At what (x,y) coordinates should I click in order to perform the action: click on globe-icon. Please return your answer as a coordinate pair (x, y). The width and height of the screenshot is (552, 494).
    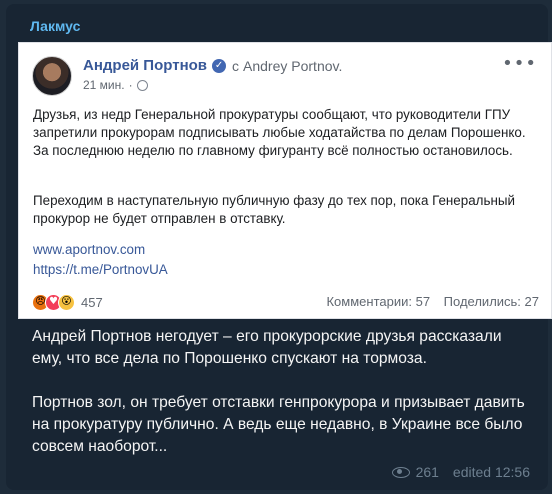
    Looking at the image, I should click on (142, 85).